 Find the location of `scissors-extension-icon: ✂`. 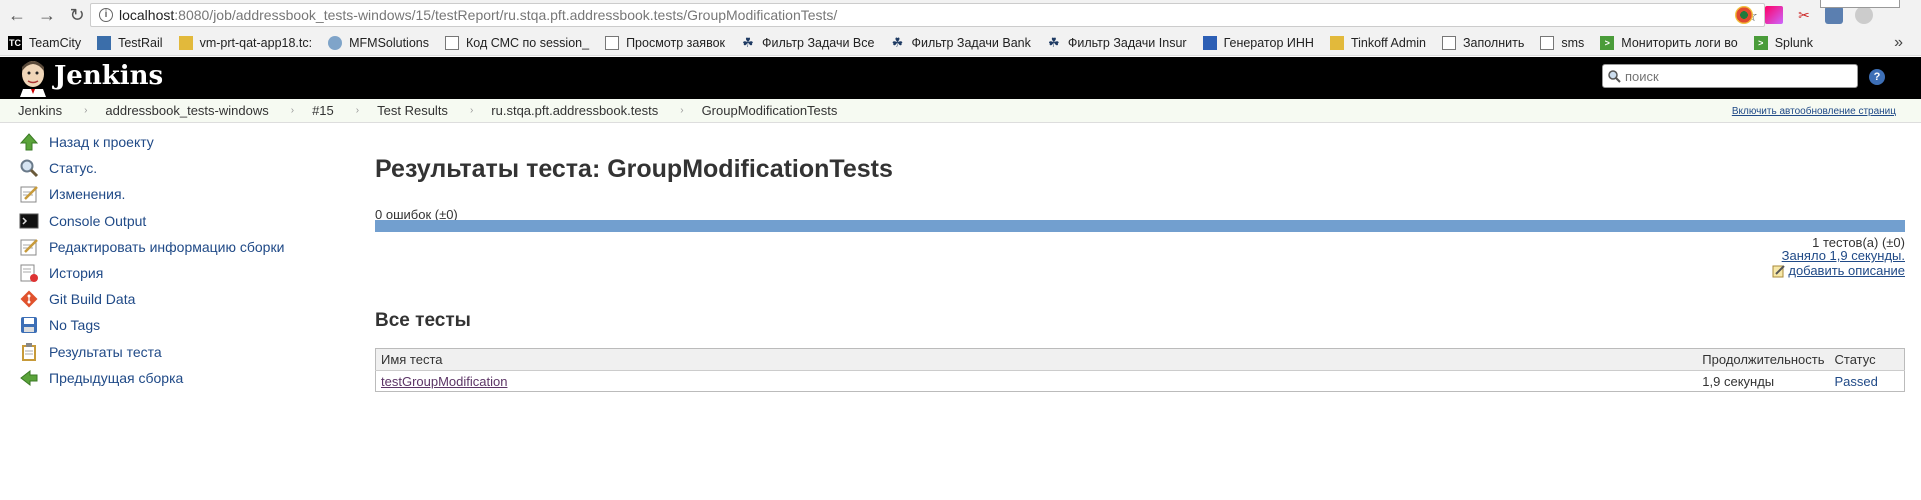

scissors-extension-icon: ✂ is located at coordinates (1804, 15).